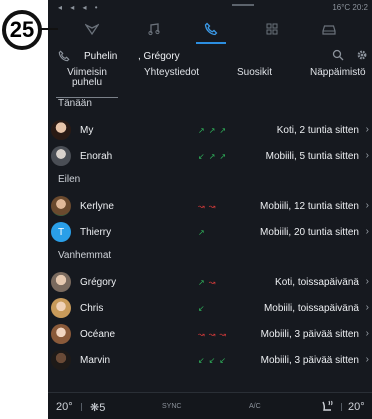  I want to click on seat-heat-button, so click(327, 407).